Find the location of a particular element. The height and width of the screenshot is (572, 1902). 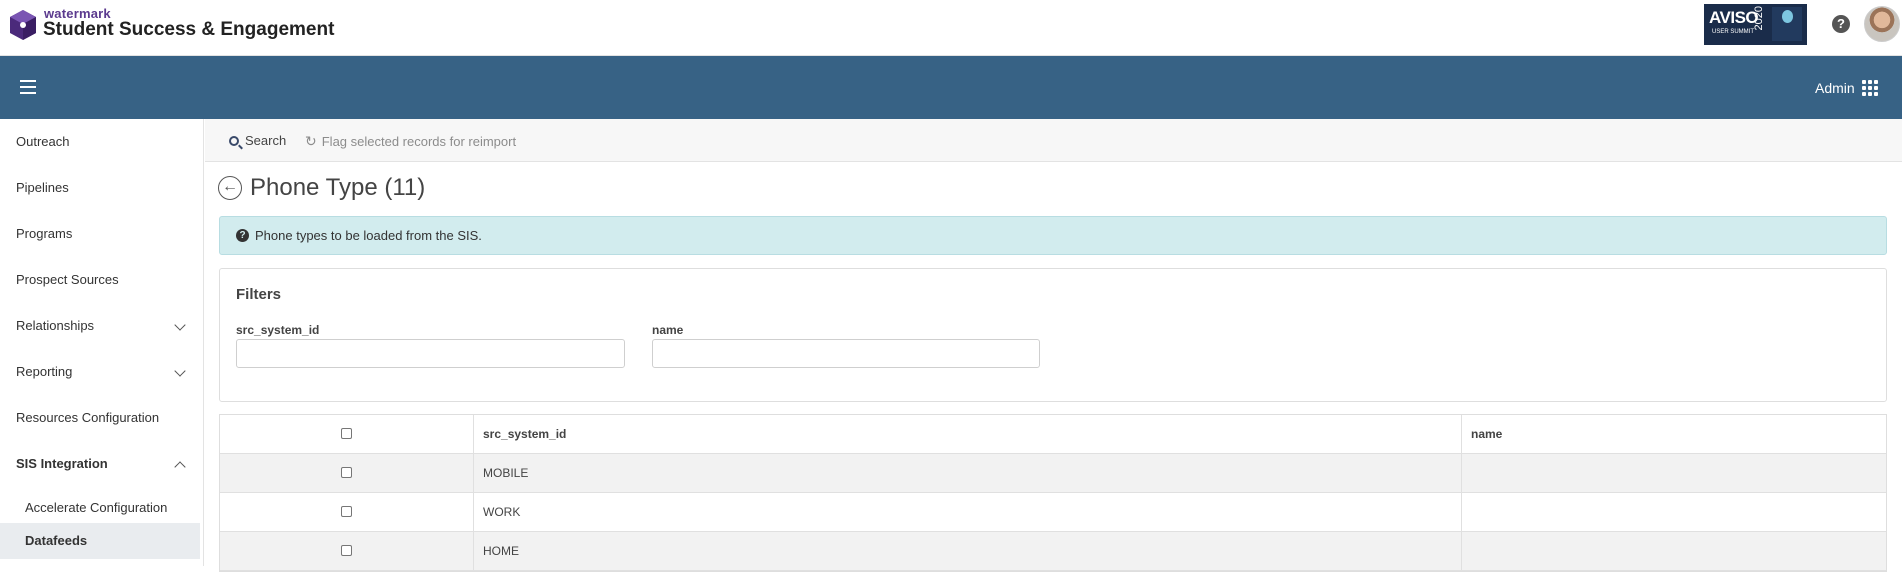

hamburger-menu-icon is located at coordinates (28, 87).